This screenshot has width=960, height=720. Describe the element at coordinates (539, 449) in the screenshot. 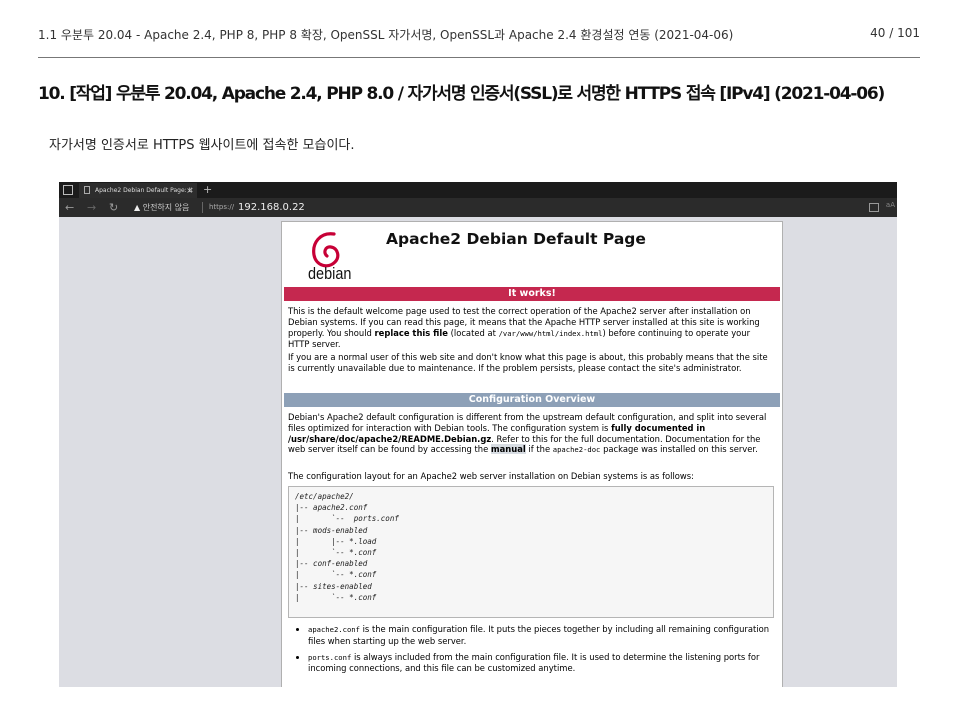

I see `config-text-part: if the` at that location.